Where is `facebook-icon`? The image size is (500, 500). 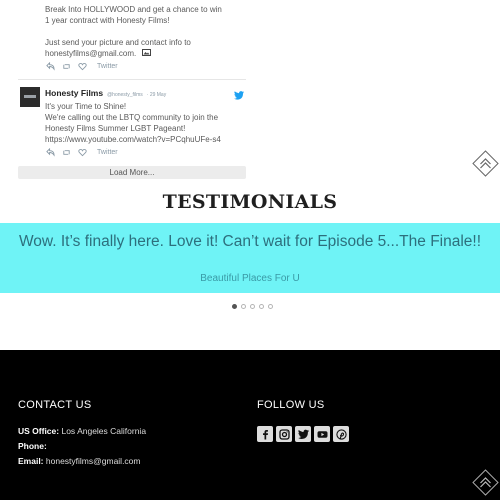 facebook-icon is located at coordinates (265, 434).